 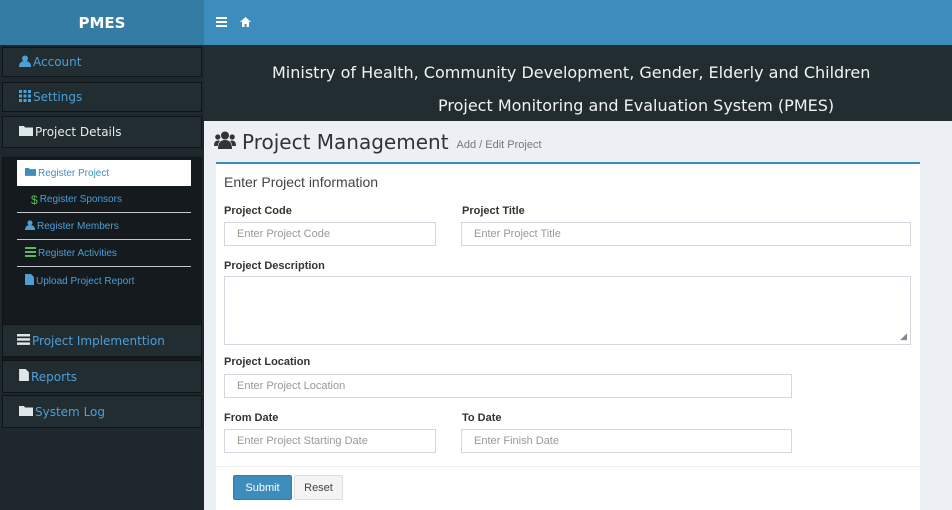 I want to click on submenu-item-register-activities: Register Activities, so click(x=104, y=254).